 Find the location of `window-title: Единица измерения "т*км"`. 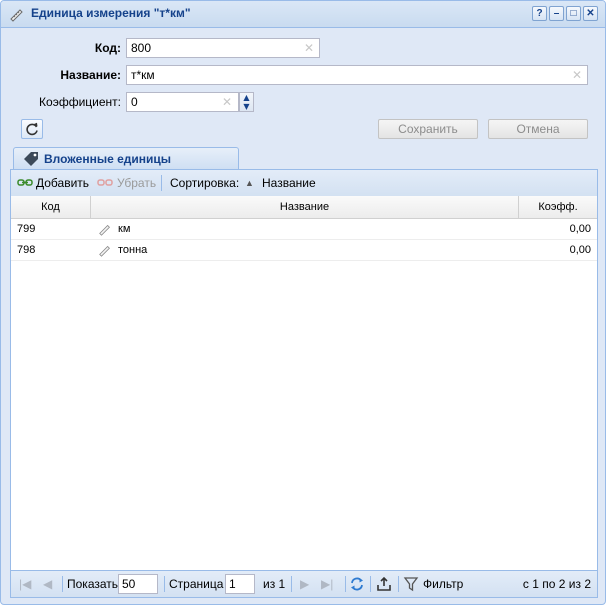

window-title: Единица измерения "т*км" is located at coordinates (111, 13).